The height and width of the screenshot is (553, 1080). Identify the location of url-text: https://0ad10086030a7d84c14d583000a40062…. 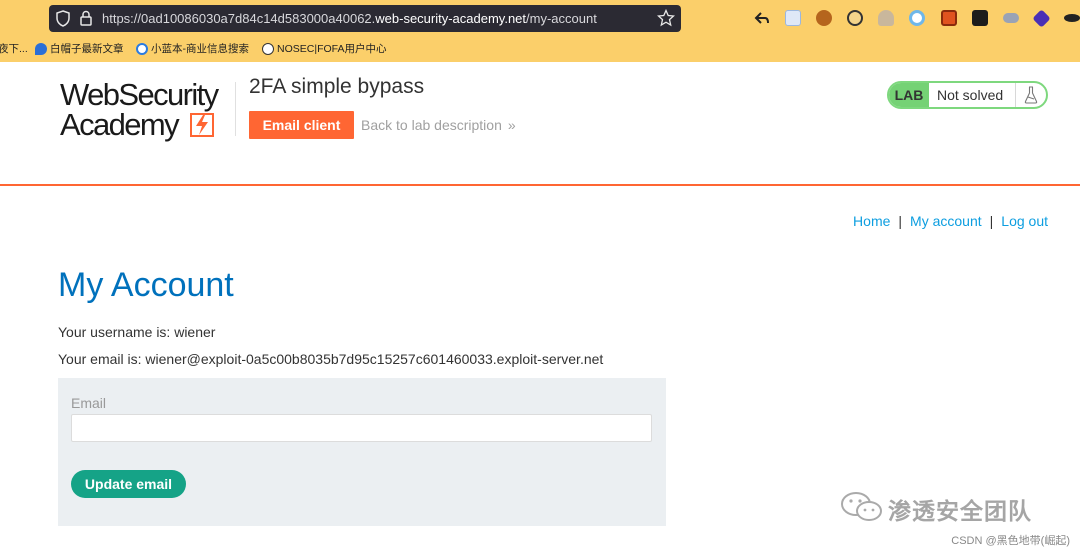
(349, 18).